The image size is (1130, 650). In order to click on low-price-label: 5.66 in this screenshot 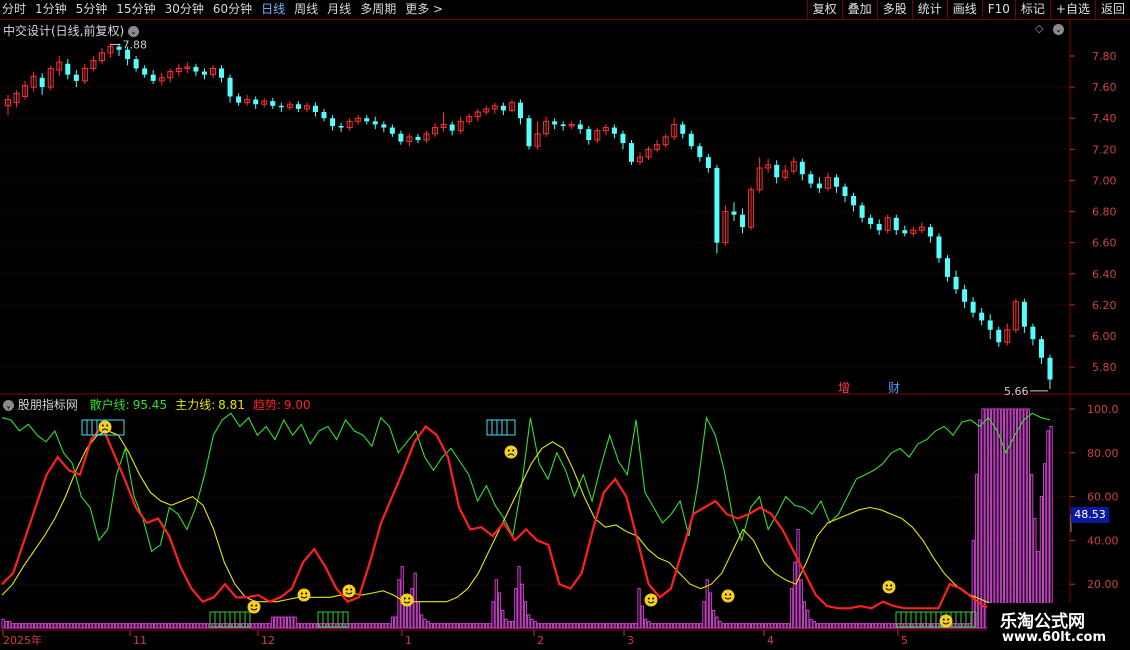, I will do `click(1016, 391)`.